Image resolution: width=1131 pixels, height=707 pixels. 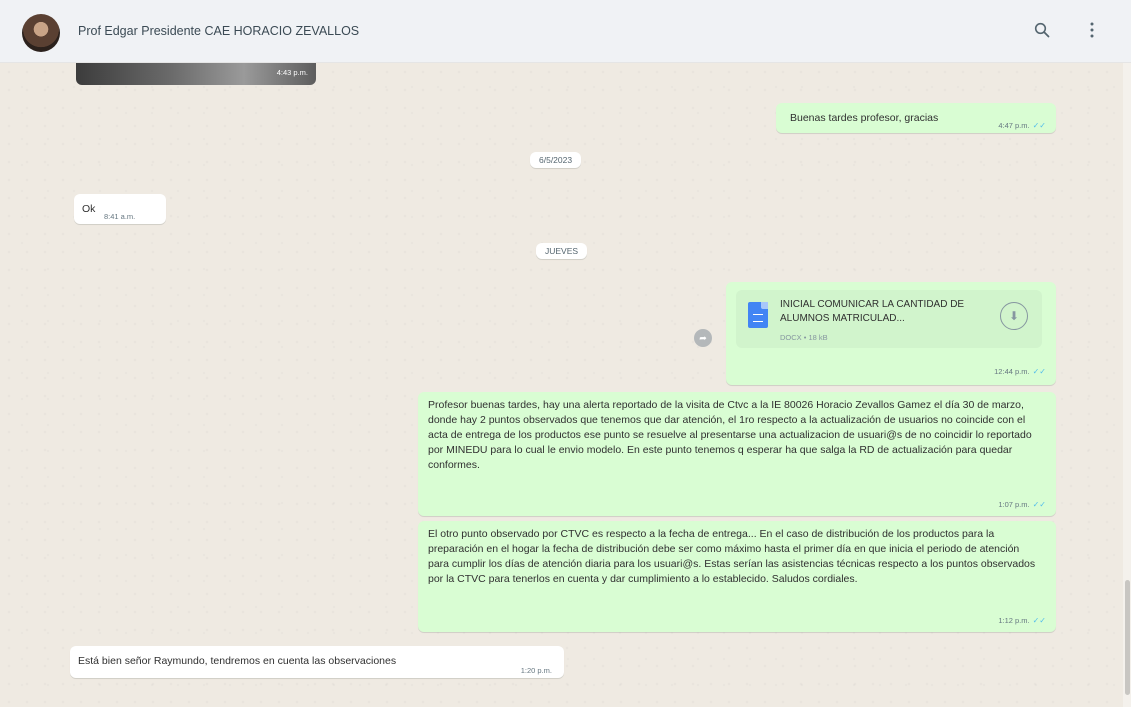 I want to click on message-time: 4:43 p.m., so click(x=292, y=72).